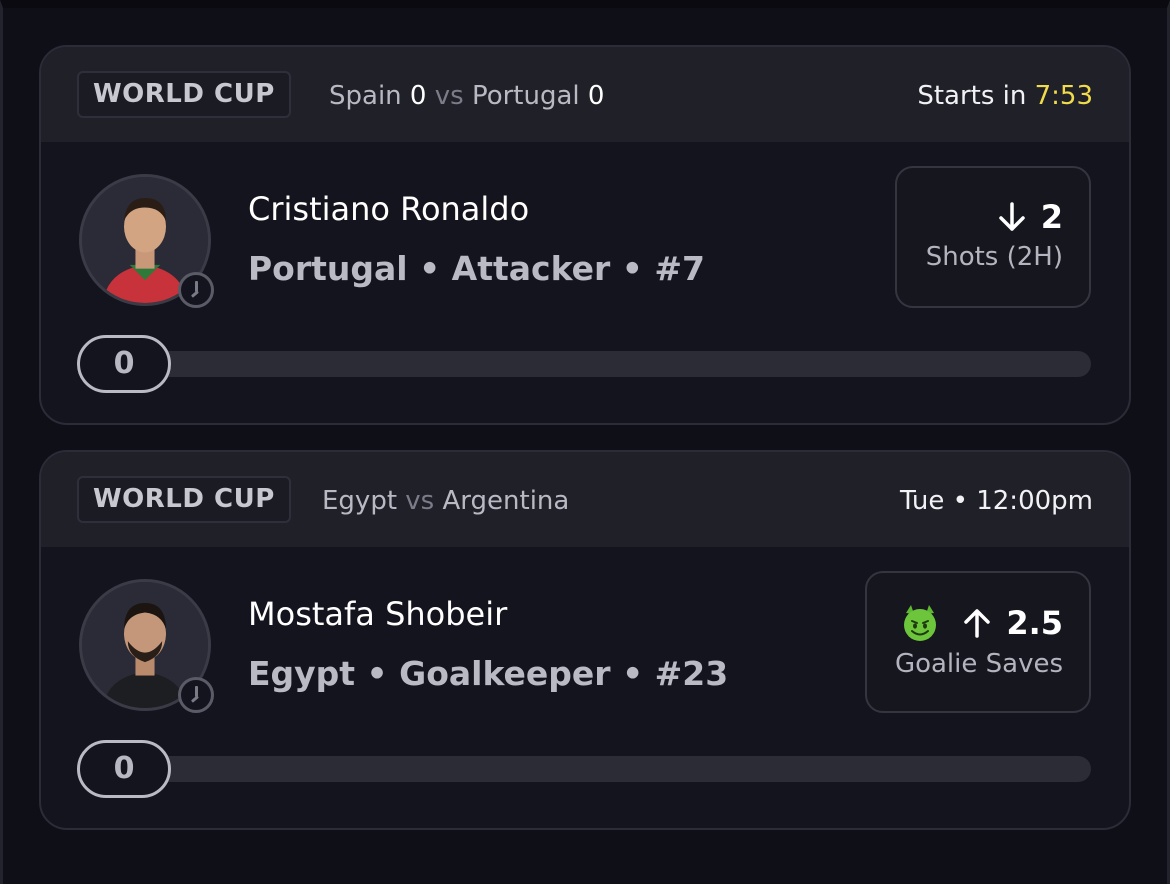 The height and width of the screenshot is (884, 1170). Describe the element at coordinates (418, 96) in the screenshot. I see `home-score: 0` at that location.